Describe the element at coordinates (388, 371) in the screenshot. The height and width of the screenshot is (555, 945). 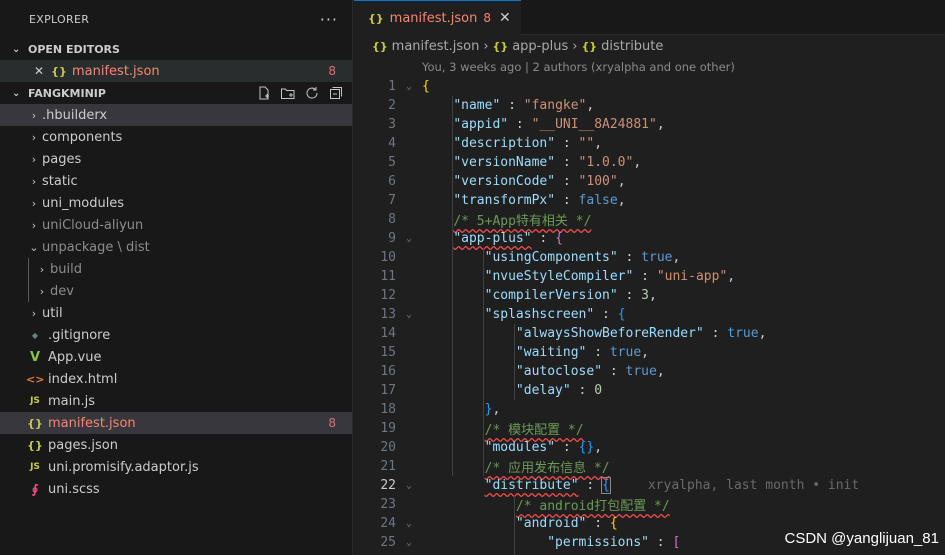
I see `line-number: 16` at that location.